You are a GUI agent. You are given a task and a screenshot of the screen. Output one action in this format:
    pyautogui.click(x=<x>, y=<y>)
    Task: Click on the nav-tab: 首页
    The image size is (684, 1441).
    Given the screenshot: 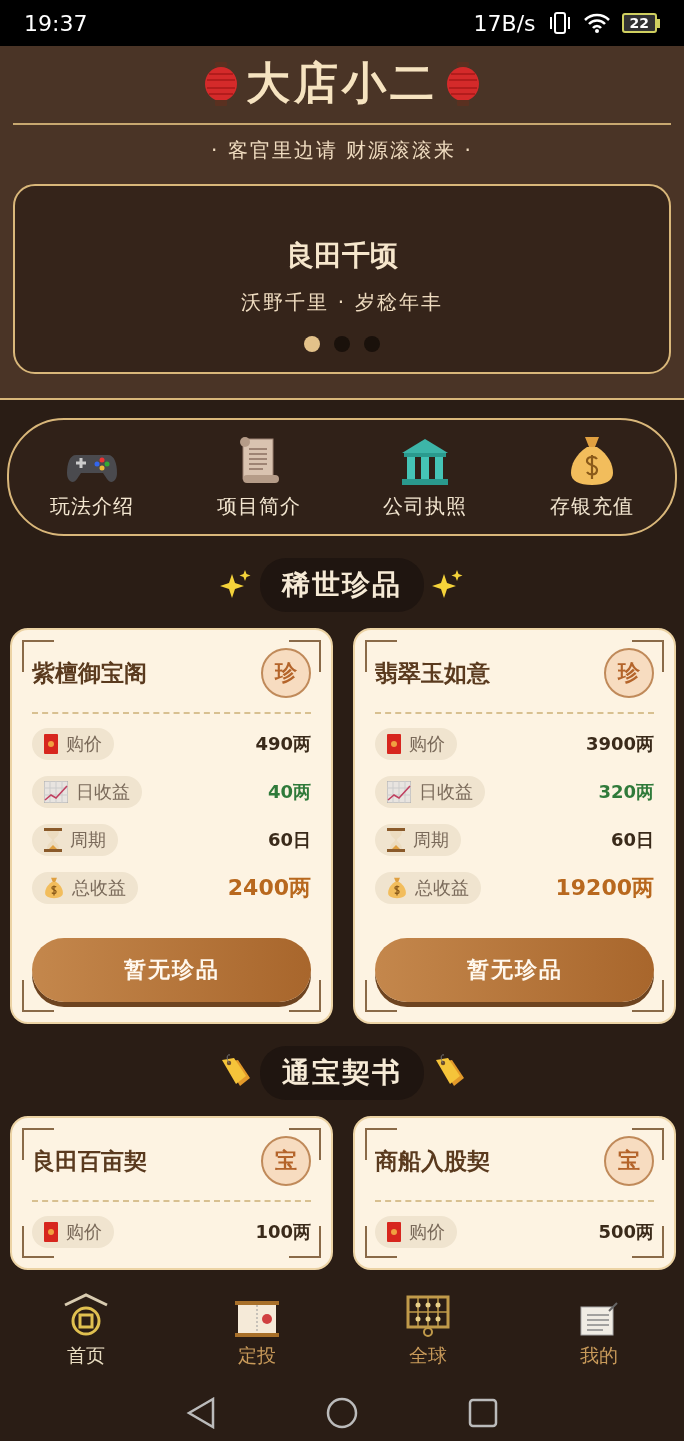 What is the action you would take?
    pyautogui.click(x=85, y=1356)
    